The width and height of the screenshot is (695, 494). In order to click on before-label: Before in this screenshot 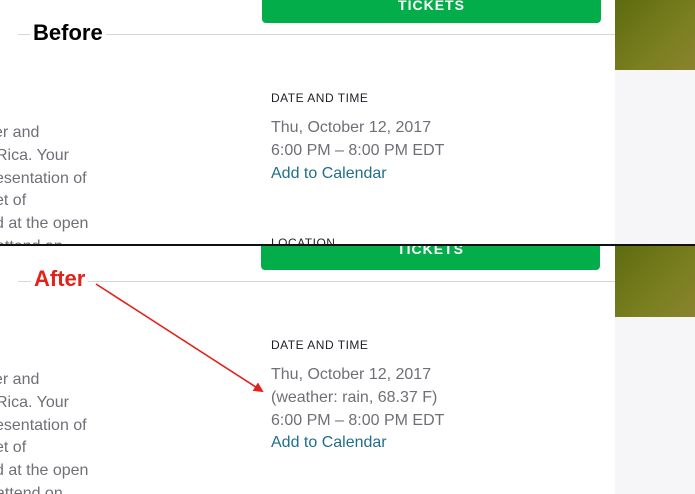, I will do `click(68, 33)`.